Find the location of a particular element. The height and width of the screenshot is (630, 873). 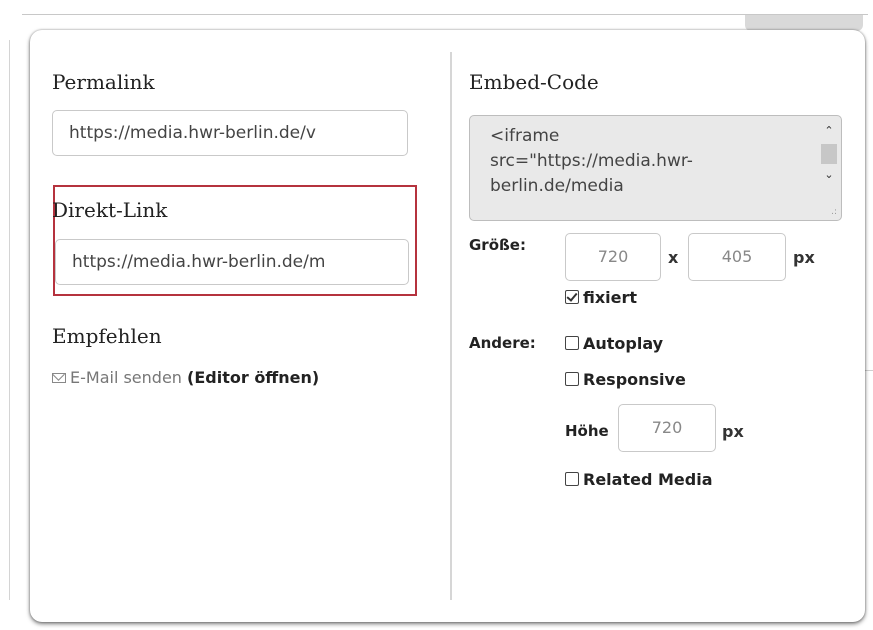

permalink-input: https://media.hwr-berlin.de/v is located at coordinates (230, 133).